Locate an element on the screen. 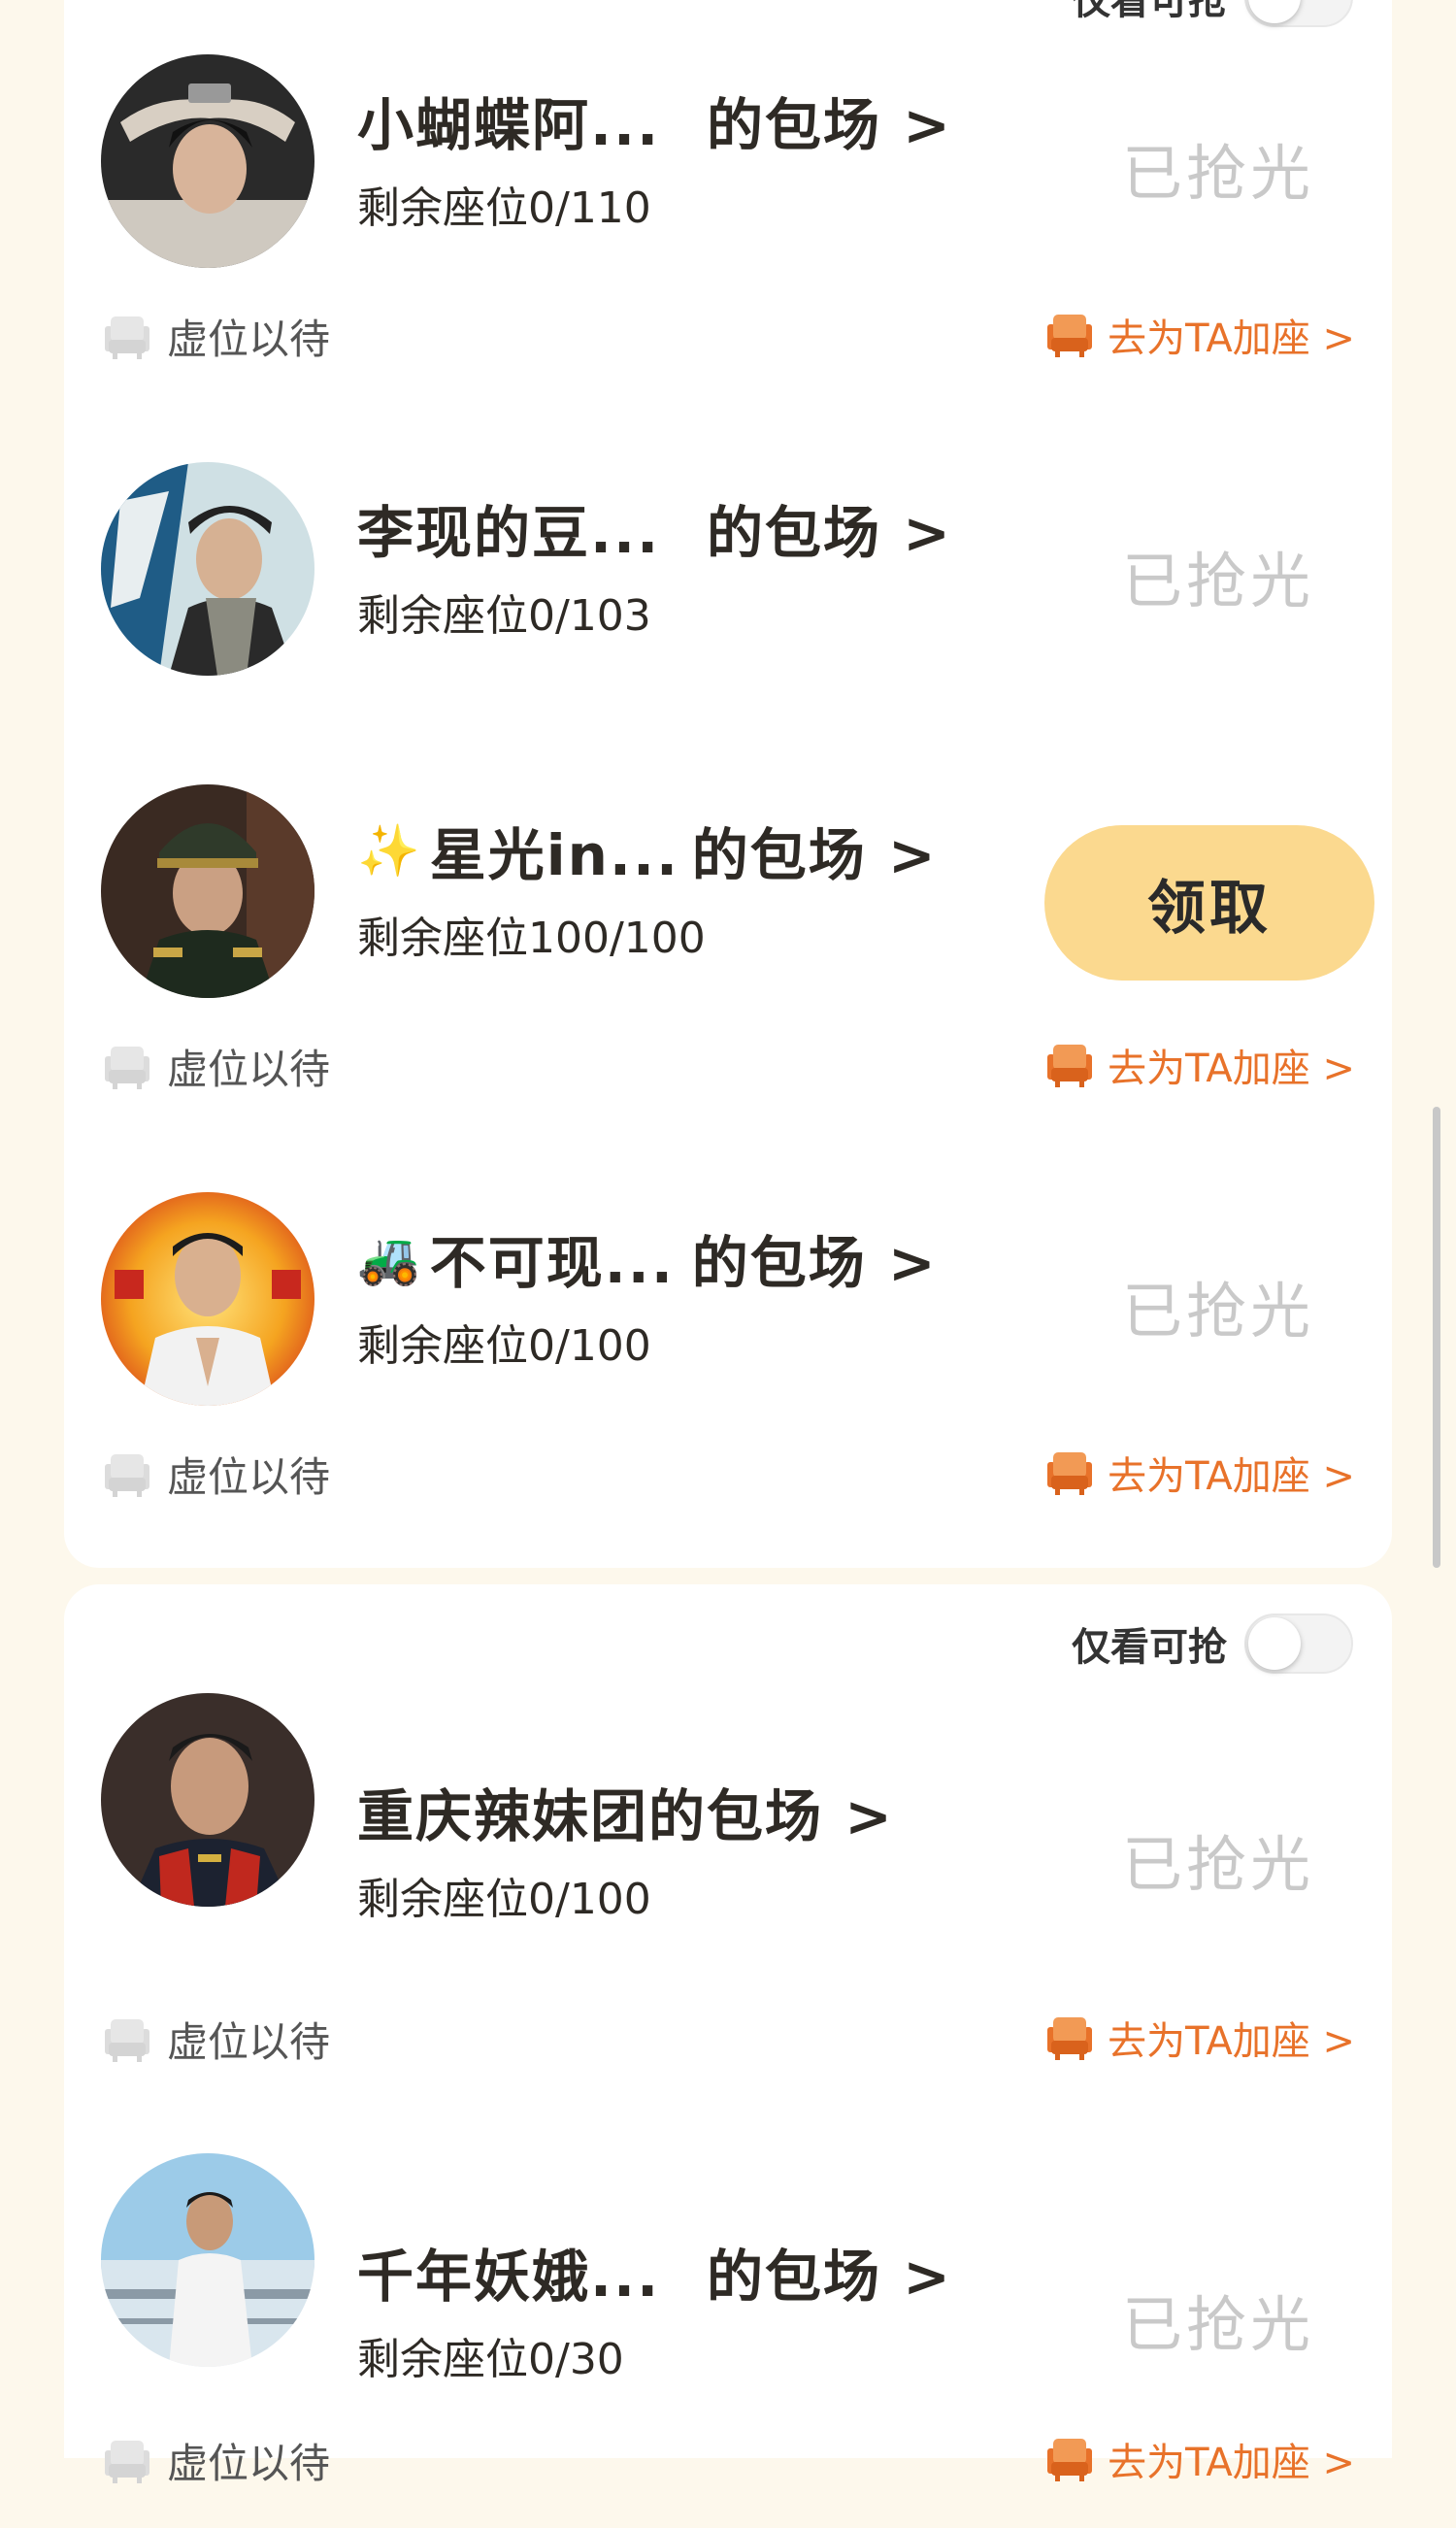  claim-button: 领取 is located at coordinates (1209, 903).